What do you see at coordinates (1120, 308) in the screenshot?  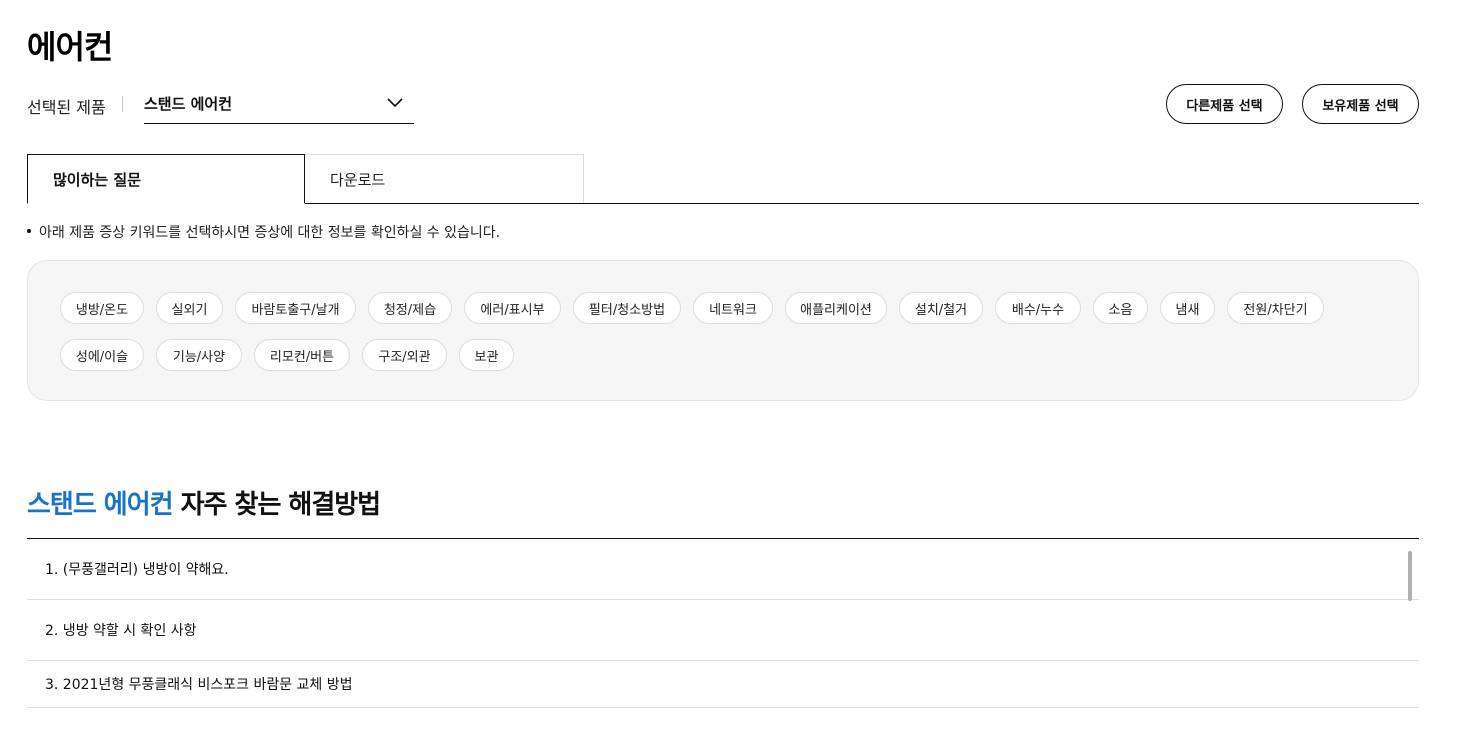 I see `keyword-chip: 소음` at bounding box center [1120, 308].